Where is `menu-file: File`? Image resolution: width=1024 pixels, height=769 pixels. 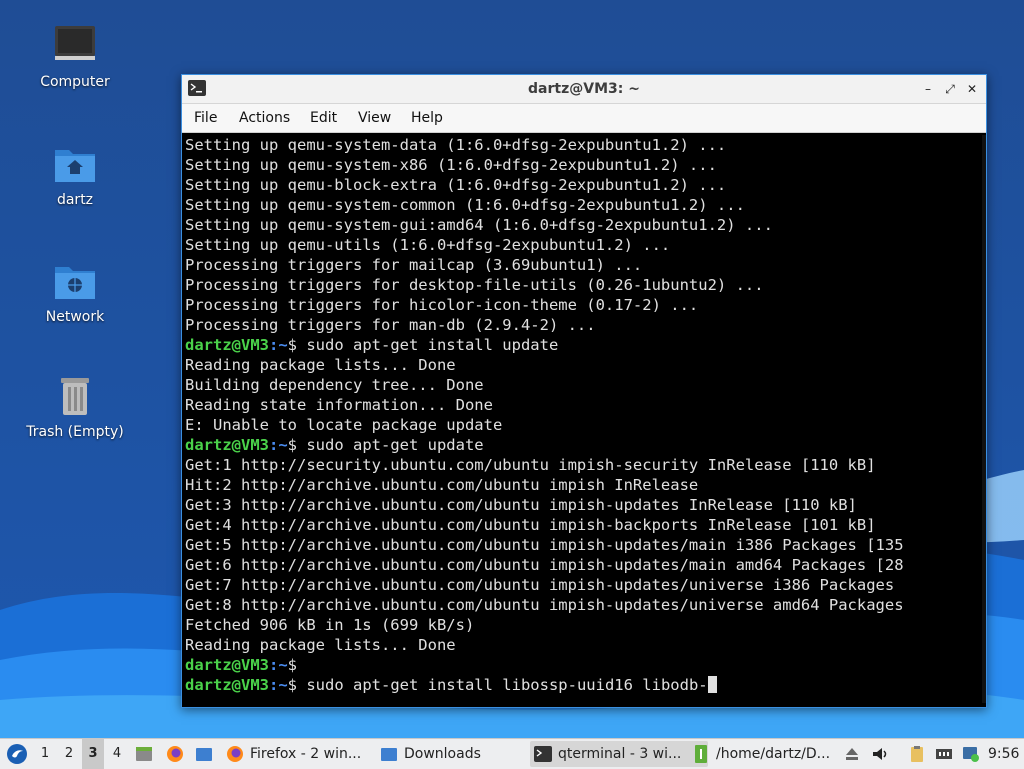 menu-file: File is located at coordinates (205, 118).